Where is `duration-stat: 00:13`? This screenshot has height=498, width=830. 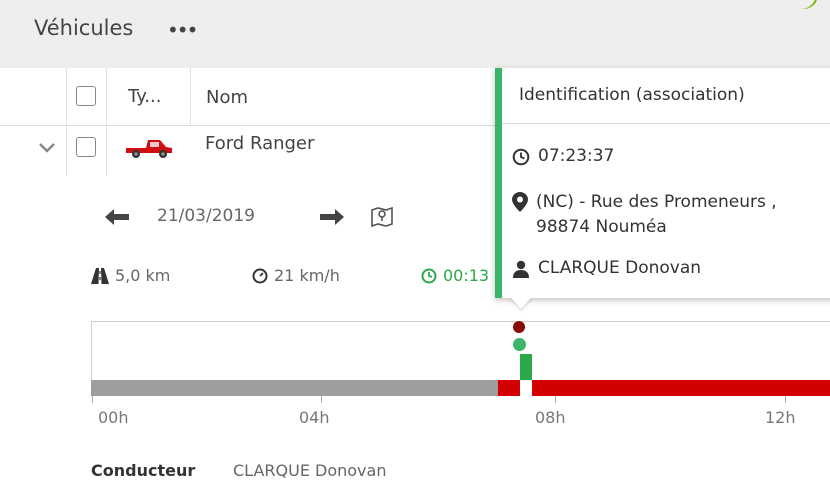
duration-stat: 00:13 is located at coordinates (455, 275).